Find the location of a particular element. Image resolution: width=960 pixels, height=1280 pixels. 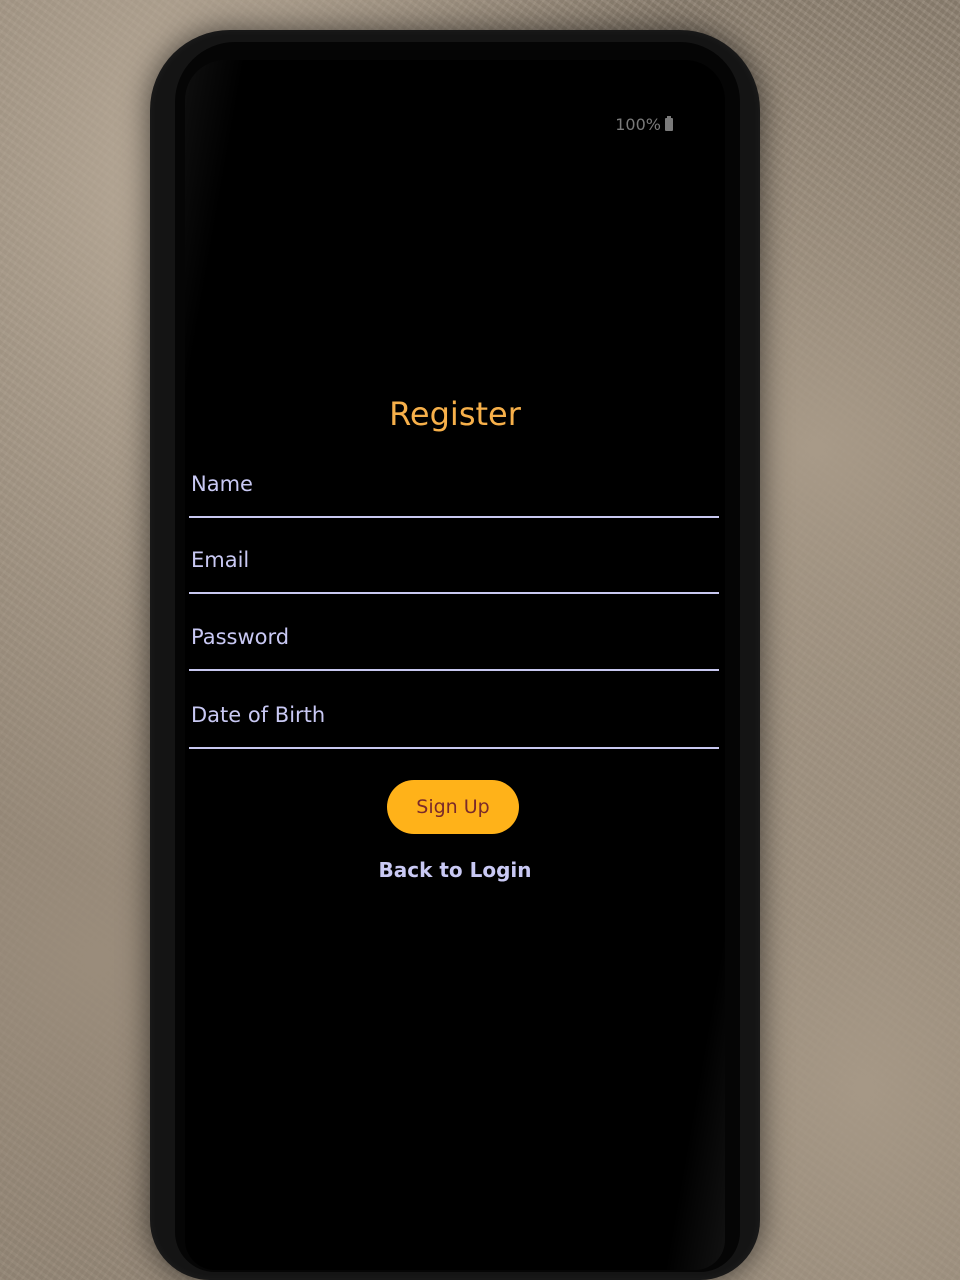

battery-full-icon is located at coordinates (669, 123).